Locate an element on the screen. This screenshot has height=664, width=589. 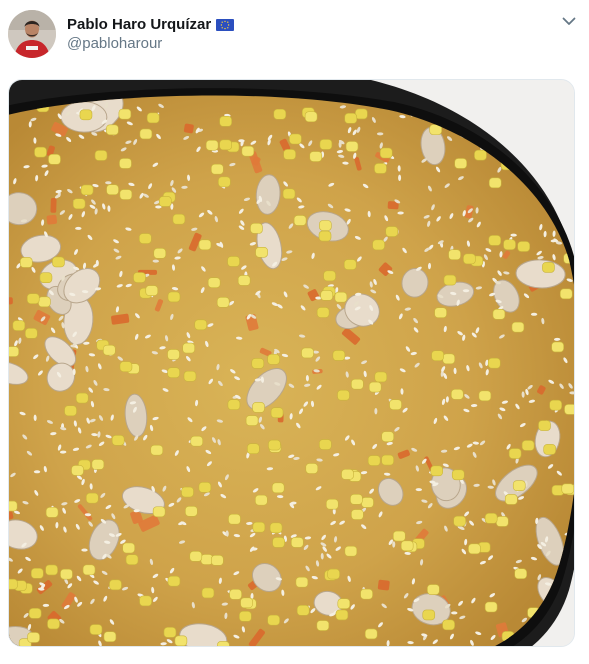
author-name-row: Pablo Haro Urquízar is located at coordinates (151, 24).